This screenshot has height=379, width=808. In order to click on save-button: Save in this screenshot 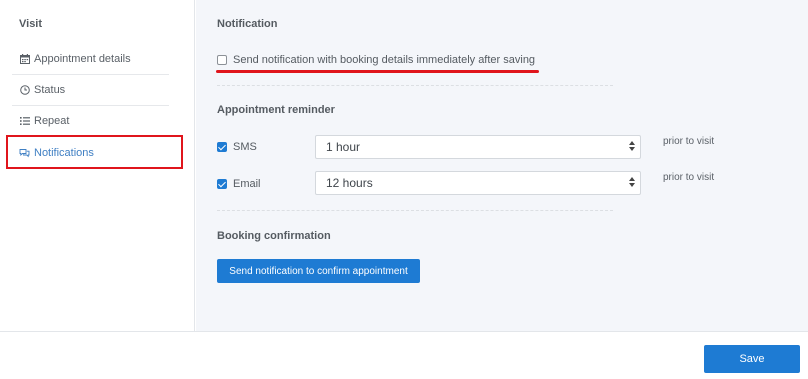, I will do `click(752, 359)`.